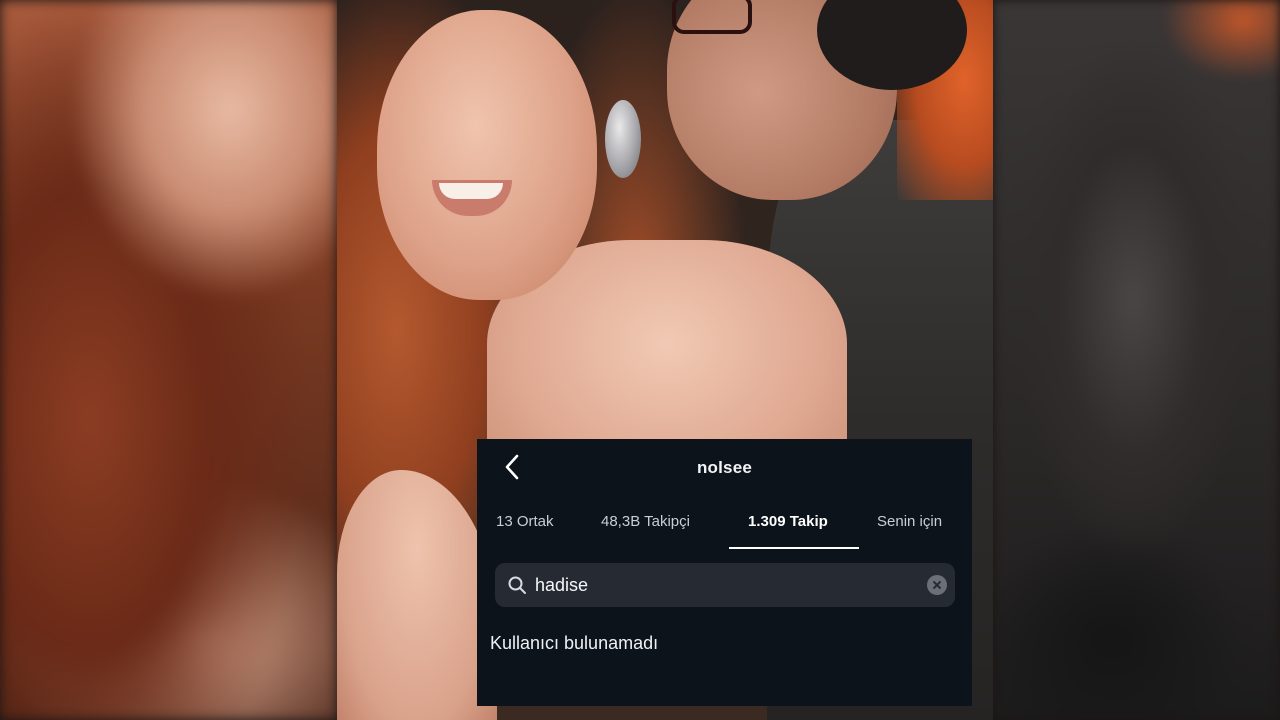 The image size is (1280, 720). What do you see at coordinates (471, 191) in the screenshot?
I see `photo-teeth` at bounding box center [471, 191].